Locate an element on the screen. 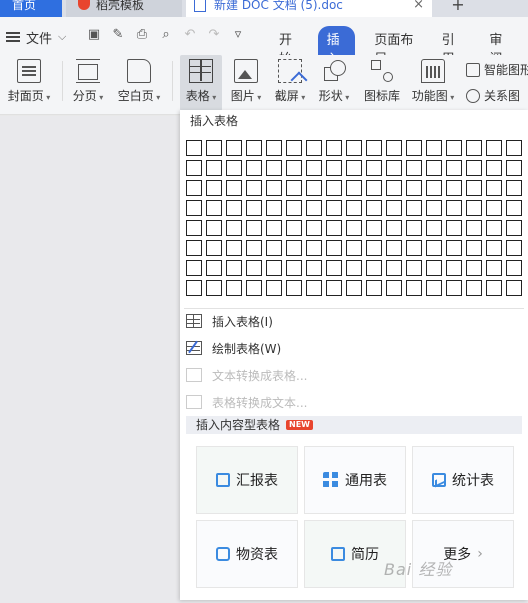  function-chart-button: 功能图 is located at coordinates (433, 83).